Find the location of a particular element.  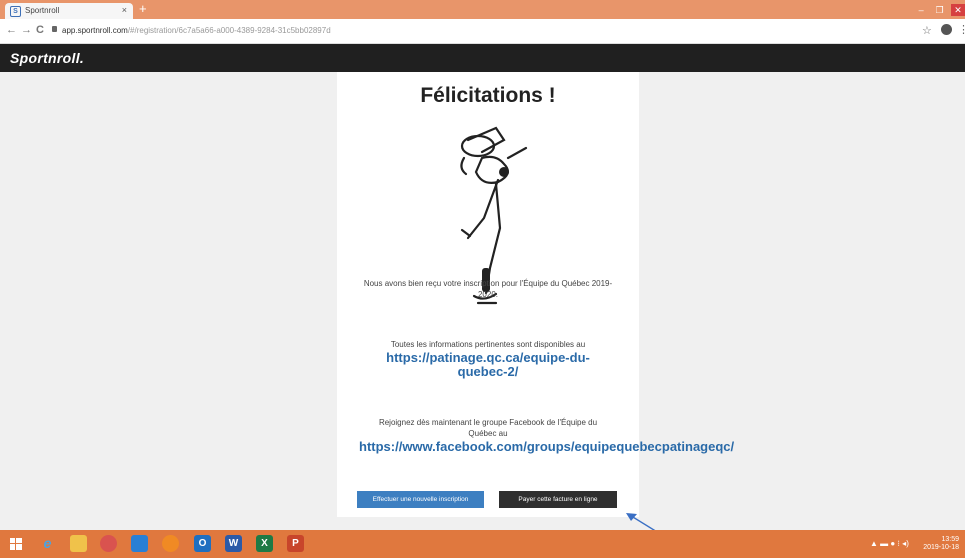

firefox-icon is located at coordinates (170, 543).